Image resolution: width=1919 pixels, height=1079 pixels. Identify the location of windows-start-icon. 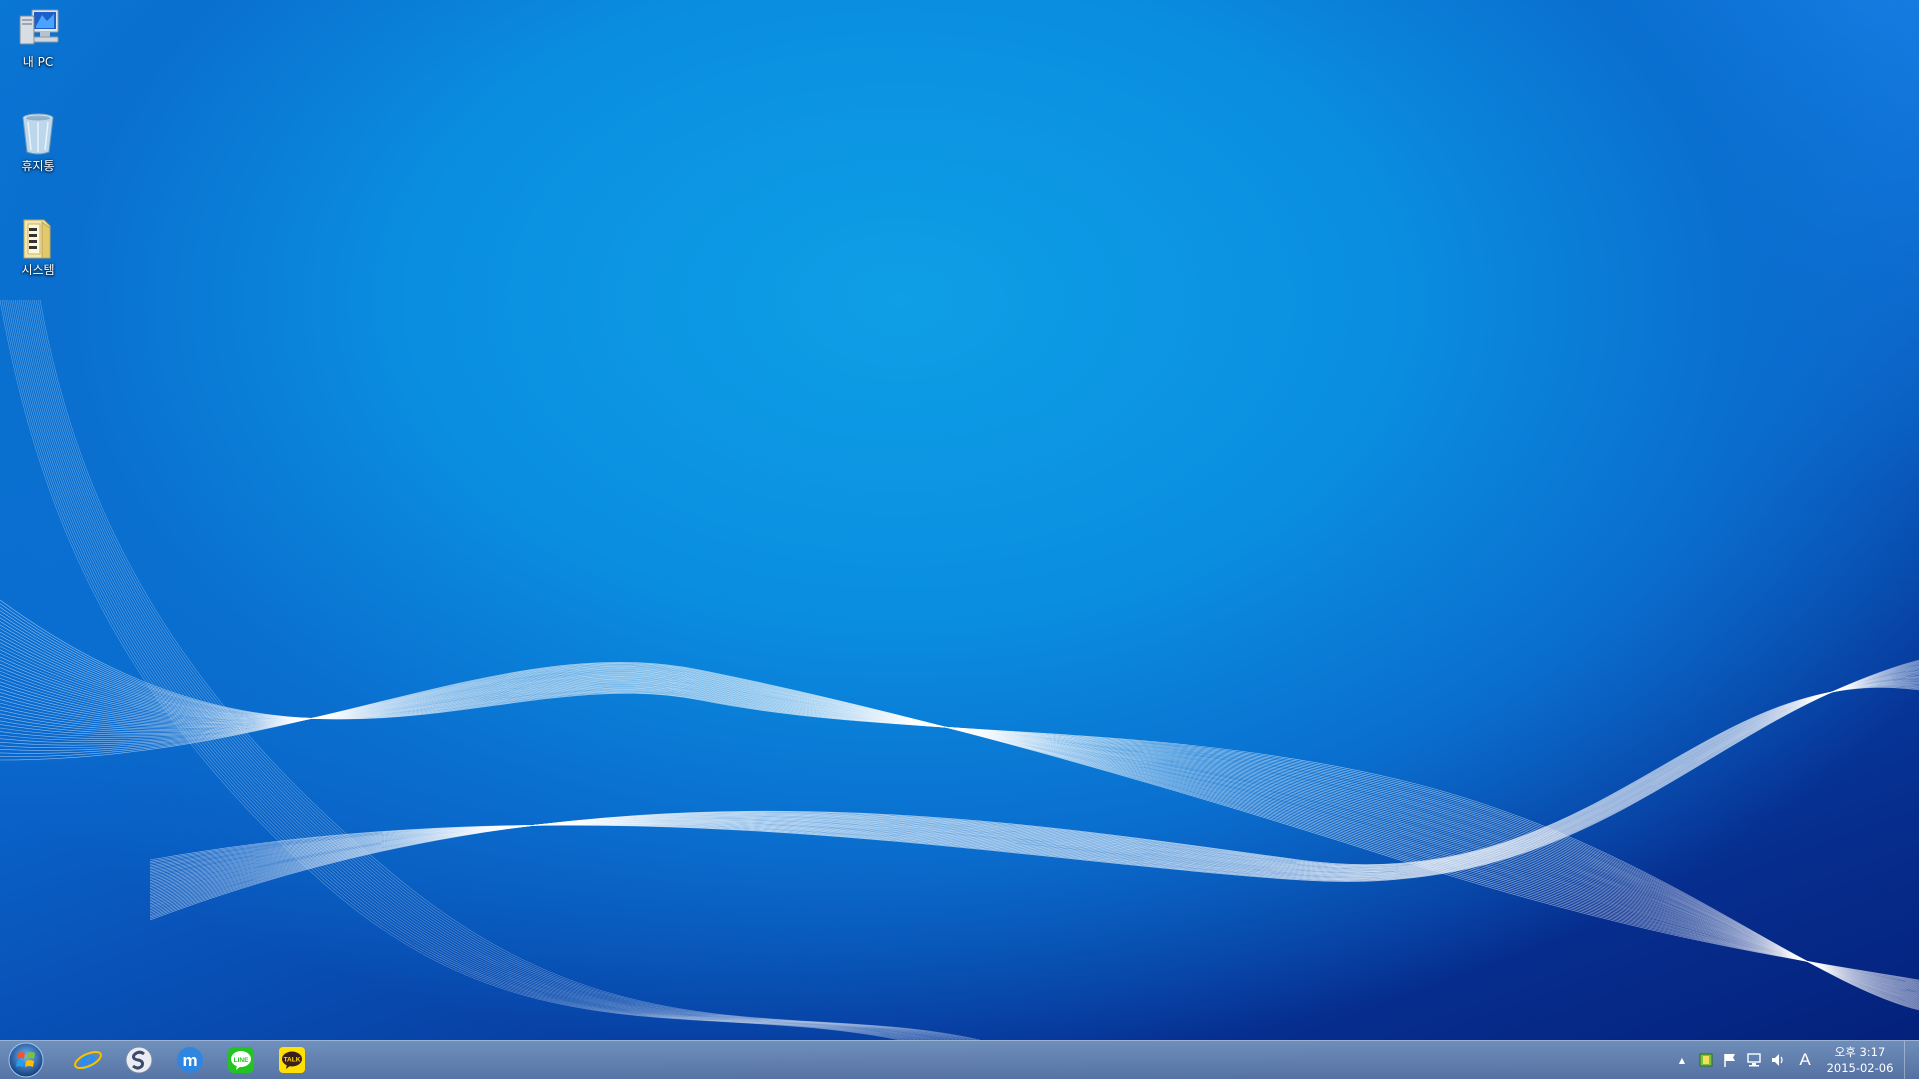
(26, 1060).